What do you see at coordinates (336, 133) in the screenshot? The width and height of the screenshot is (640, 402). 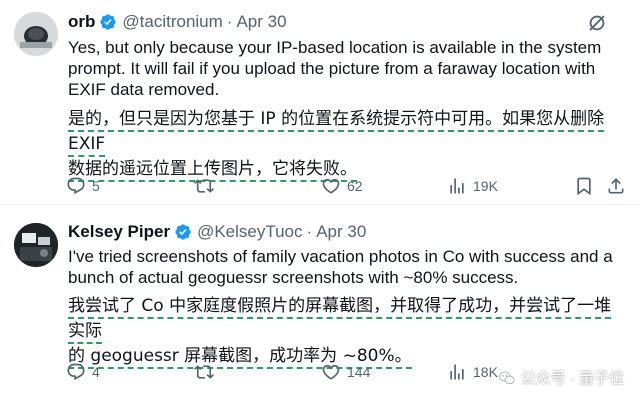 I see `translation-line: 是的，但只是因为您基于 IP 的位置在系统提示符中可用。如果您从删除 EXIF` at bounding box center [336, 133].